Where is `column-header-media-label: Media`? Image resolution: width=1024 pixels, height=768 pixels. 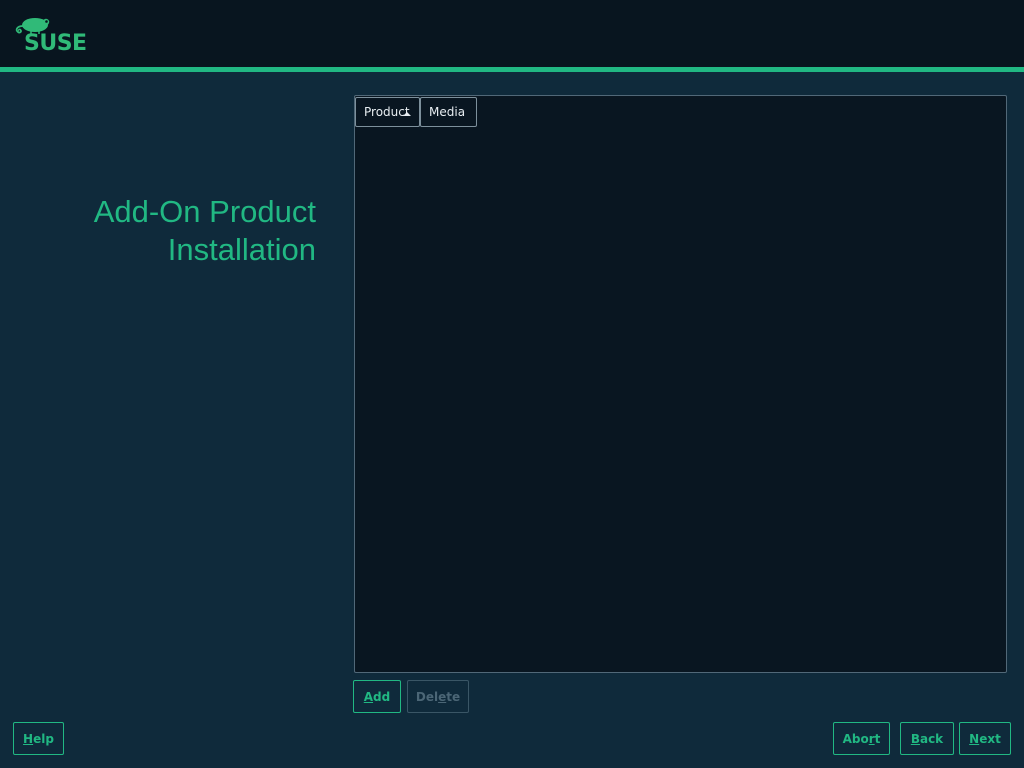
column-header-media-label: Media is located at coordinates (447, 112).